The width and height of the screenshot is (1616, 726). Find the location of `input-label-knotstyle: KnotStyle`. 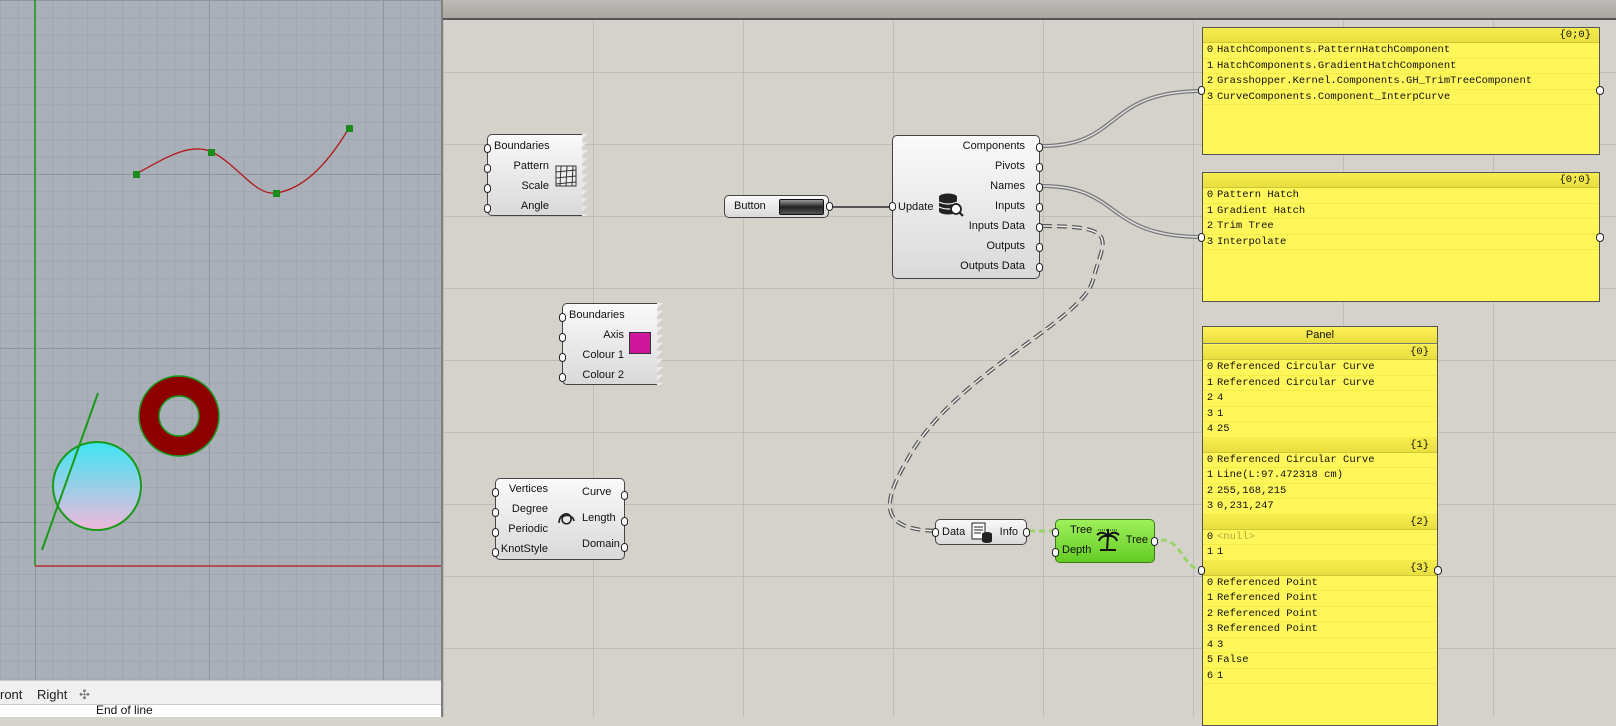

input-label-knotstyle: KnotStyle is located at coordinates (524, 549).